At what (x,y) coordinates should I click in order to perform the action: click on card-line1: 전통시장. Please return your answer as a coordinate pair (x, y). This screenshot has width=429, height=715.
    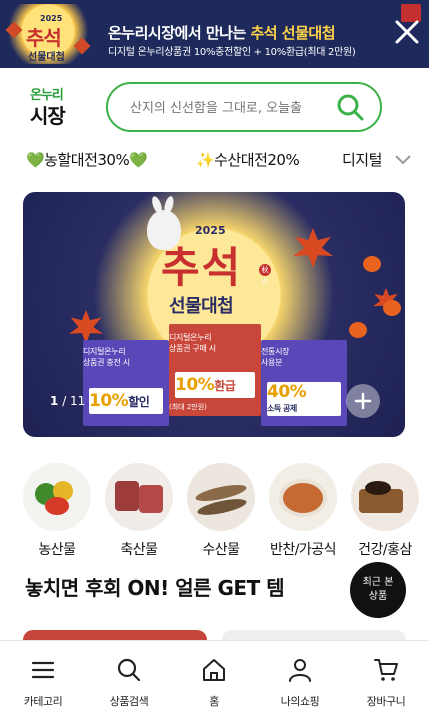
    Looking at the image, I should click on (275, 351).